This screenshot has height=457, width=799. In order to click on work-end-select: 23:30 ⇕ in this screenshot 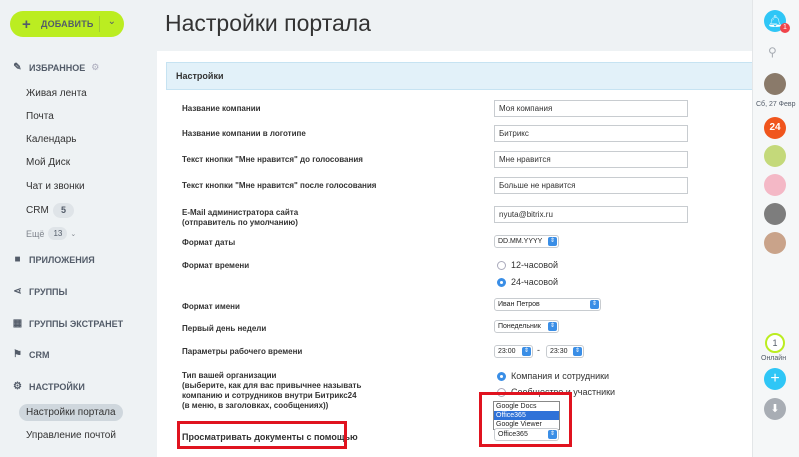, I will do `click(565, 351)`.